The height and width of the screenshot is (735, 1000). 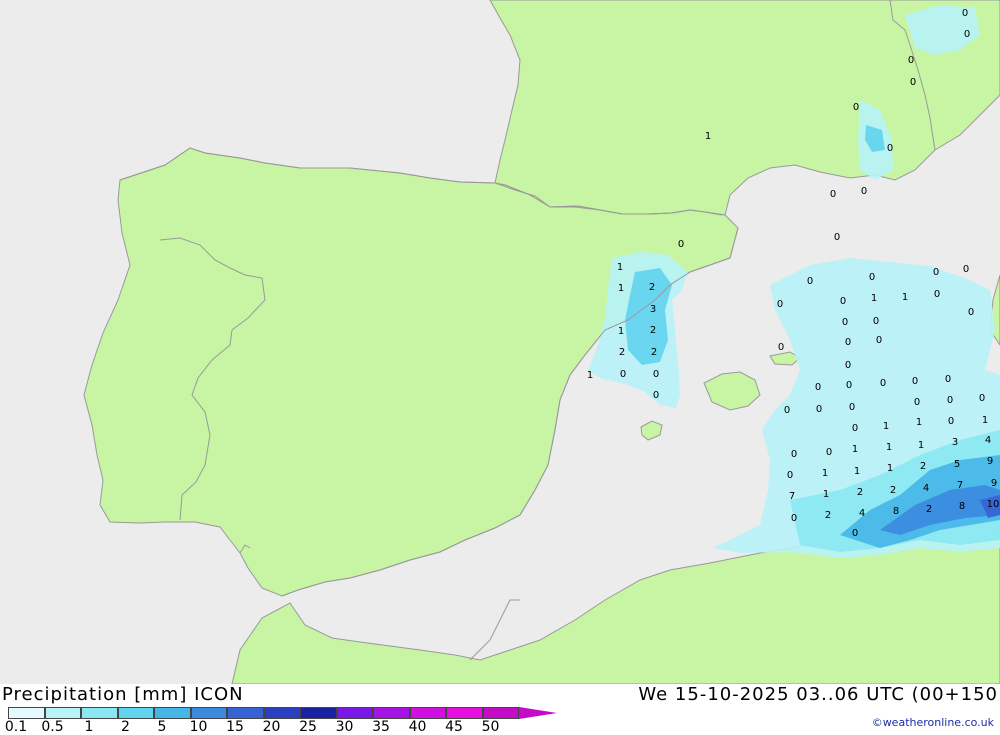 What do you see at coordinates (52, 727) in the screenshot?
I see `legend-tick-label: 0.5` at bounding box center [52, 727].